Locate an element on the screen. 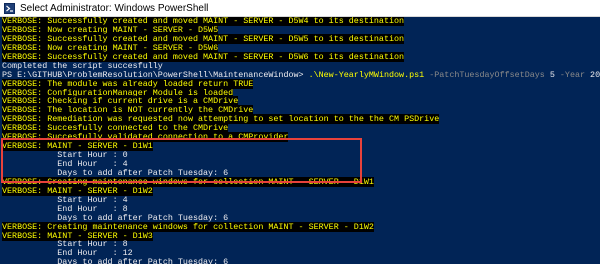 This screenshot has height=264, width=600. parameter-name: -Year is located at coordinates (570, 74).